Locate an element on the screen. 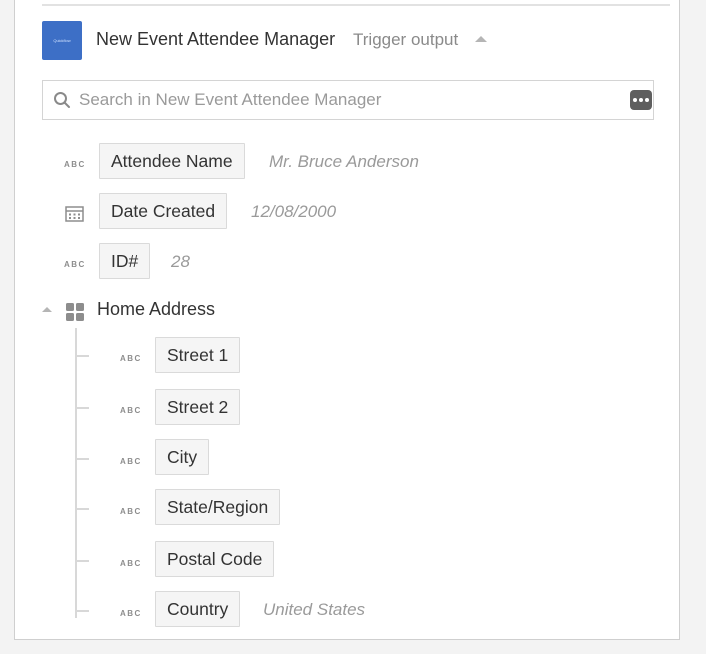 The image size is (706, 654). field-sample-value: 12/08/2000 is located at coordinates (294, 211).